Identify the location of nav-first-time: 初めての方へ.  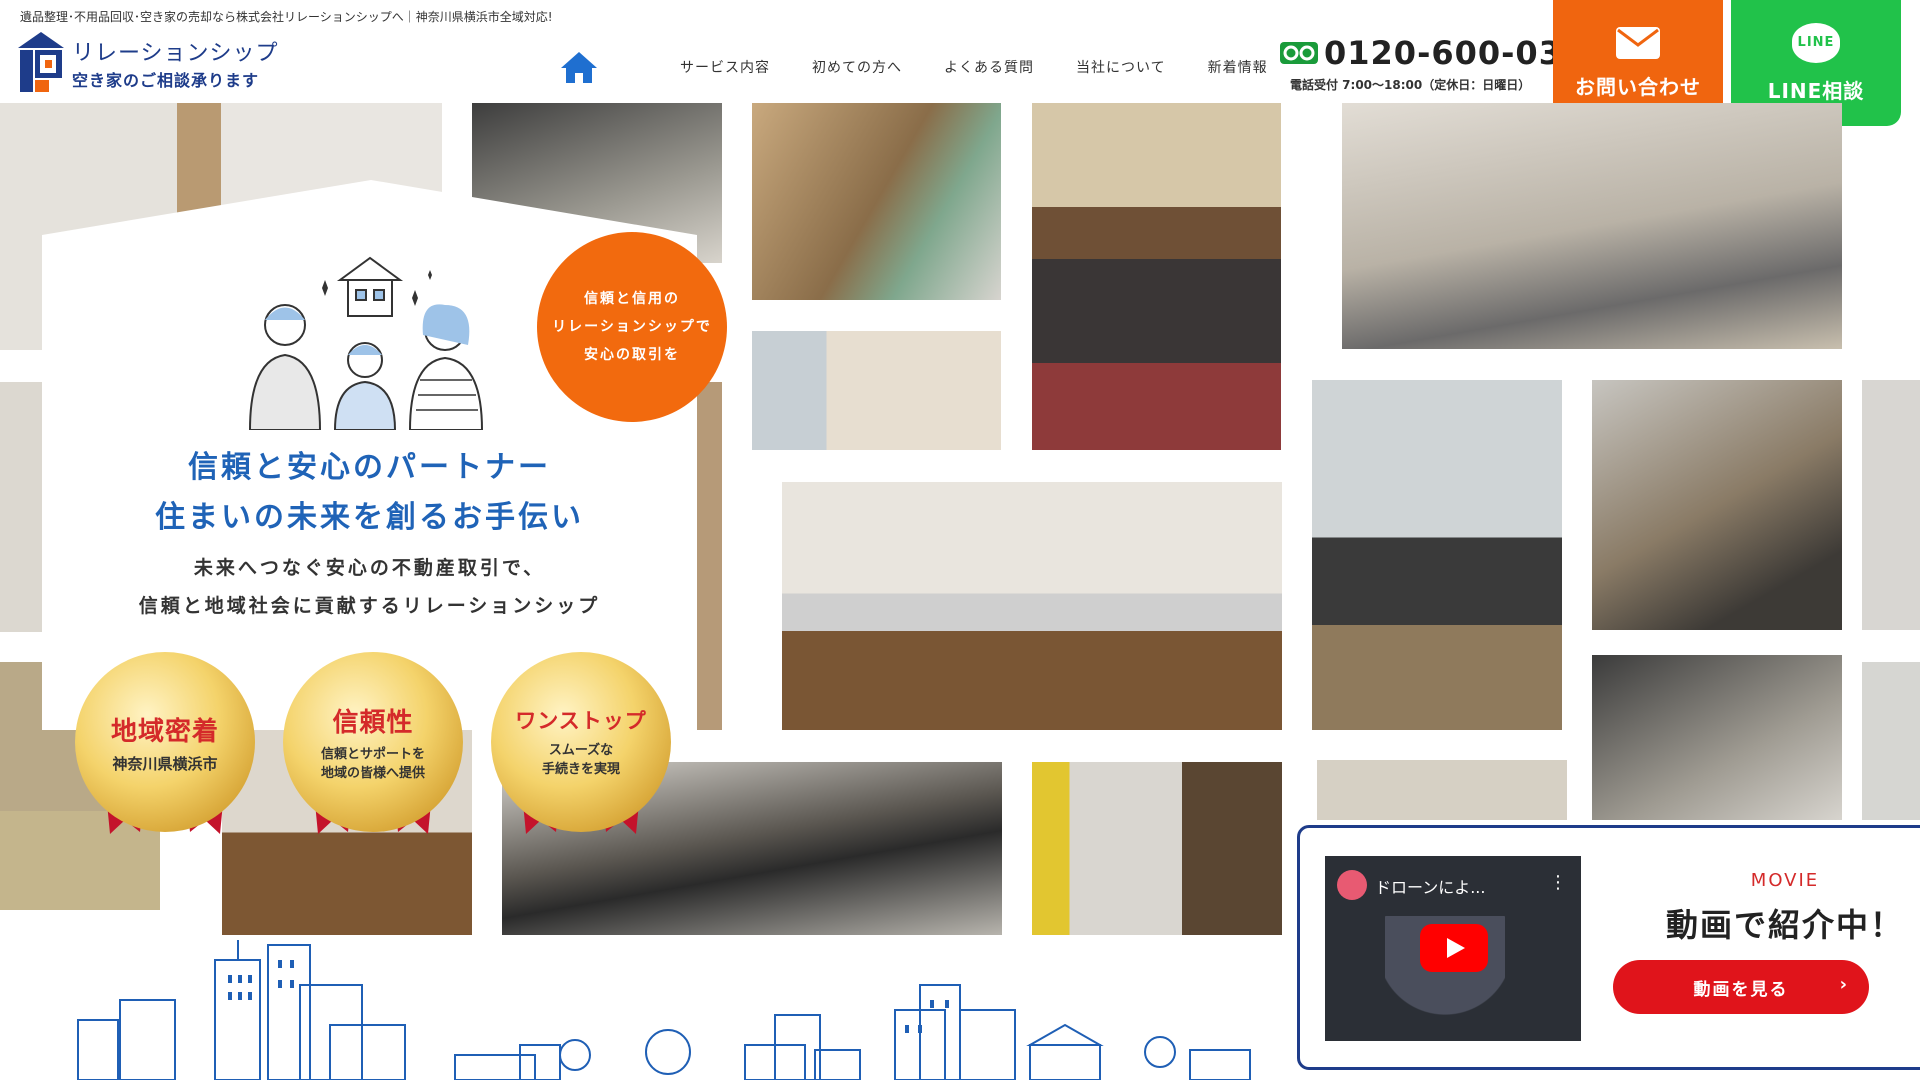
(857, 67).